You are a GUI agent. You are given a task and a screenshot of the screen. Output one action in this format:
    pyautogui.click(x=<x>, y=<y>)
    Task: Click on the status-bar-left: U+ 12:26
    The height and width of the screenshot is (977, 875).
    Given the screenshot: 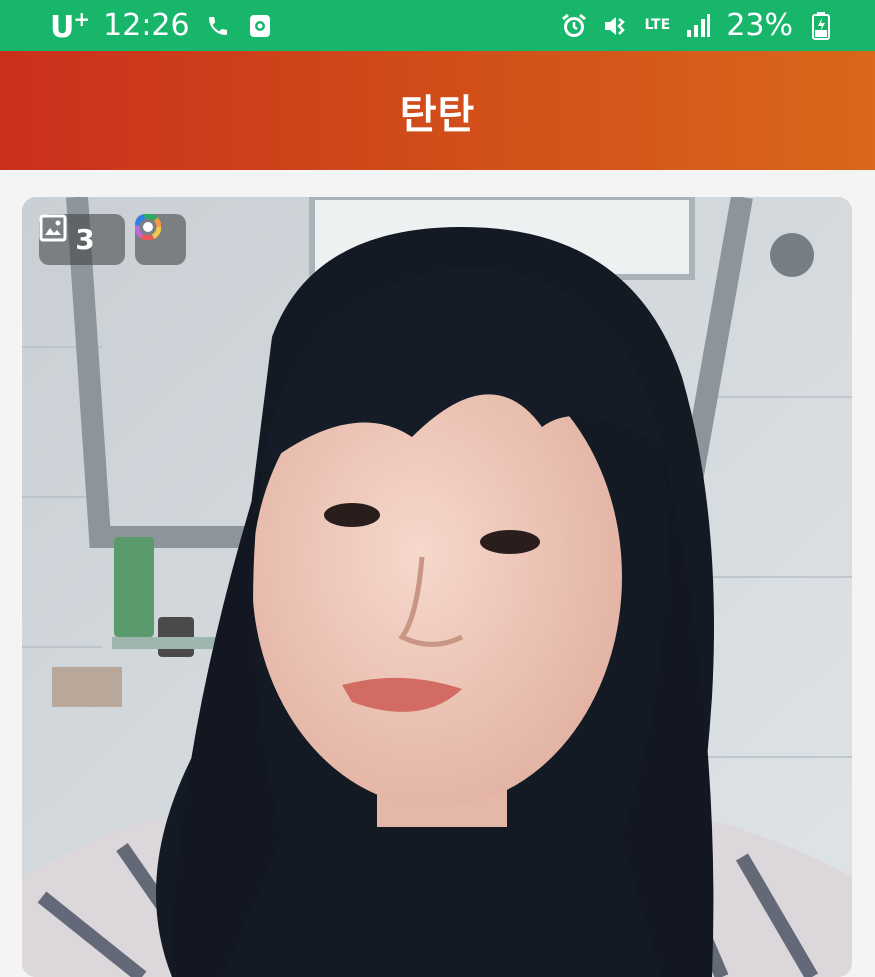 What is the action you would take?
    pyautogui.click(x=162, y=26)
    